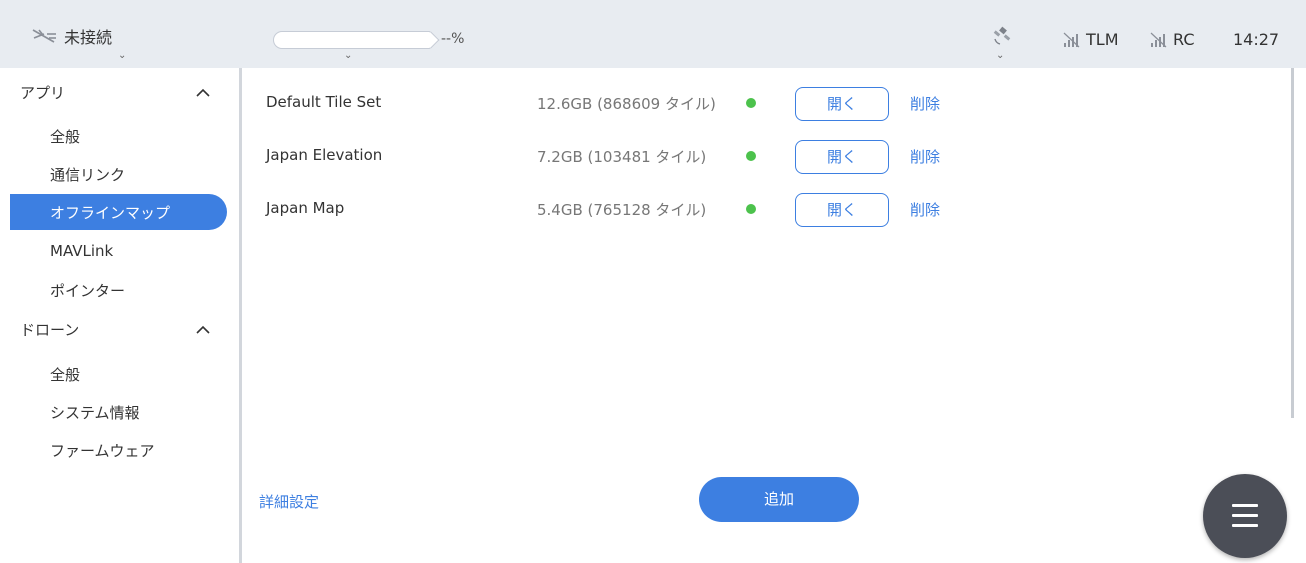 The image size is (1306, 563). Describe the element at coordinates (356, 41) in the screenshot. I see `progress-bar` at that location.